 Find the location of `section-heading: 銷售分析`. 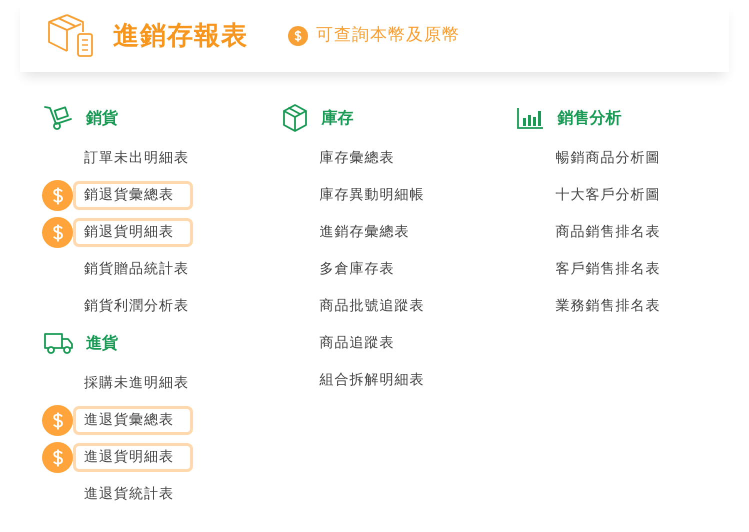

section-heading: 銷售分析 is located at coordinates (589, 118).